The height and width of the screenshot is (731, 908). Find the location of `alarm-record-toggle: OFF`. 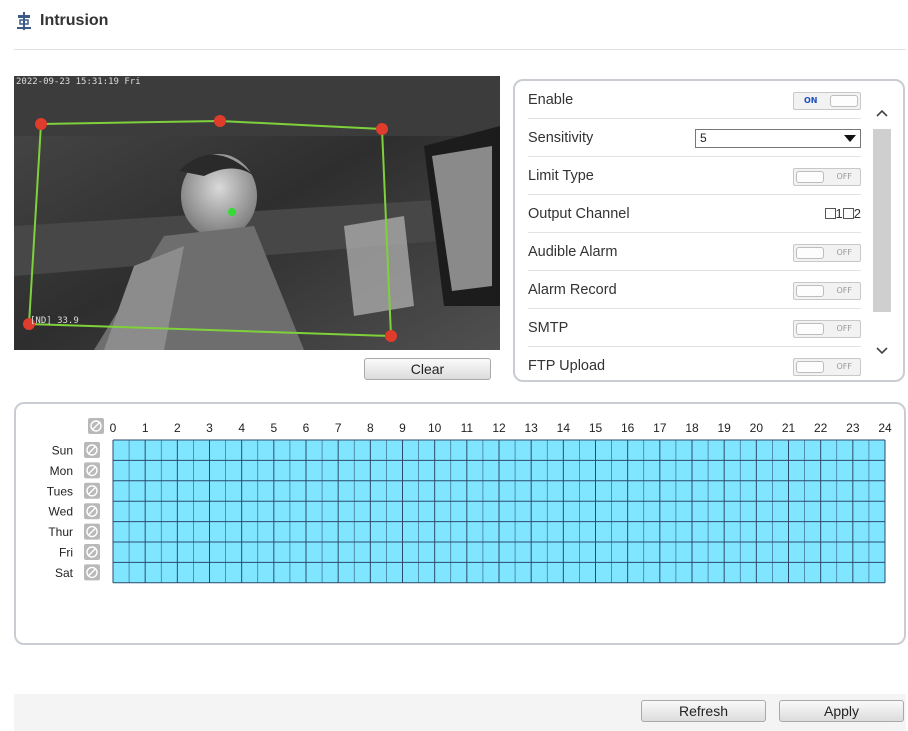

alarm-record-toggle: OFF is located at coordinates (827, 291).